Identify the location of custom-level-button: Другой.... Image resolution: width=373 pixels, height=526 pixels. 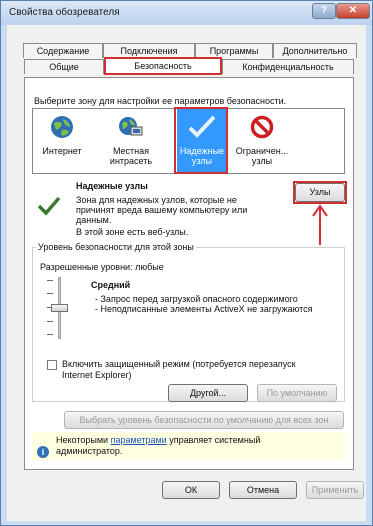
(208, 393).